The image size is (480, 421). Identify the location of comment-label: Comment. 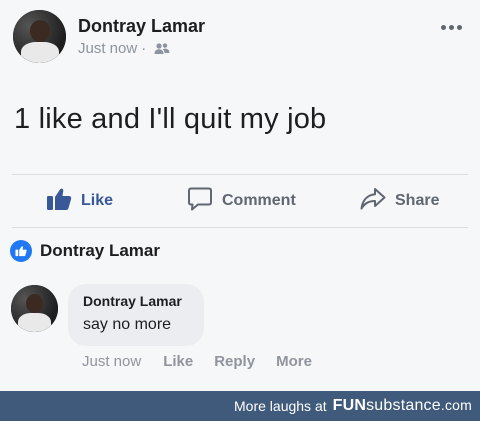
(259, 200).